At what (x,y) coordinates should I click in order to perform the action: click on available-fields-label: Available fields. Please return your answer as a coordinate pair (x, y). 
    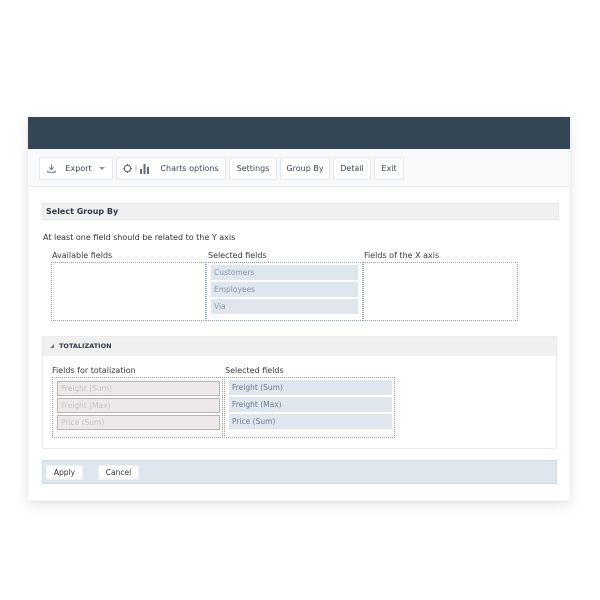
    Looking at the image, I should click on (82, 255).